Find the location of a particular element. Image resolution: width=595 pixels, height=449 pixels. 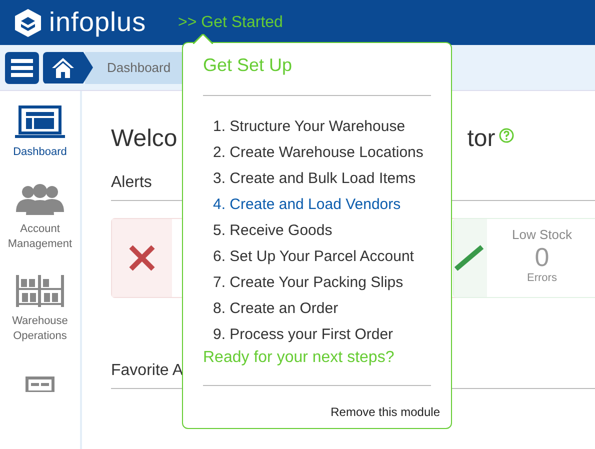

menu-button is located at coordinates (22, 68).